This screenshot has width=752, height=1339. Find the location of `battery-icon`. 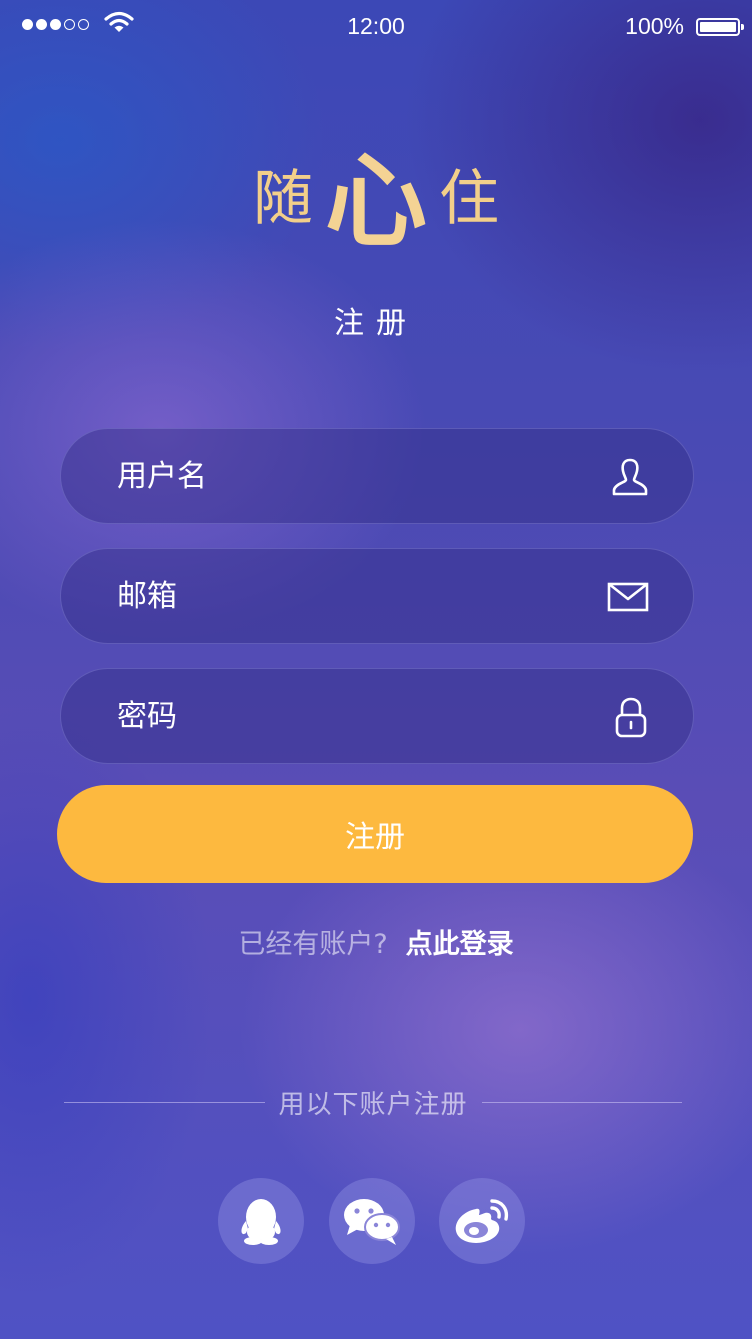

battery-icon is located at coordinates (720, 27).